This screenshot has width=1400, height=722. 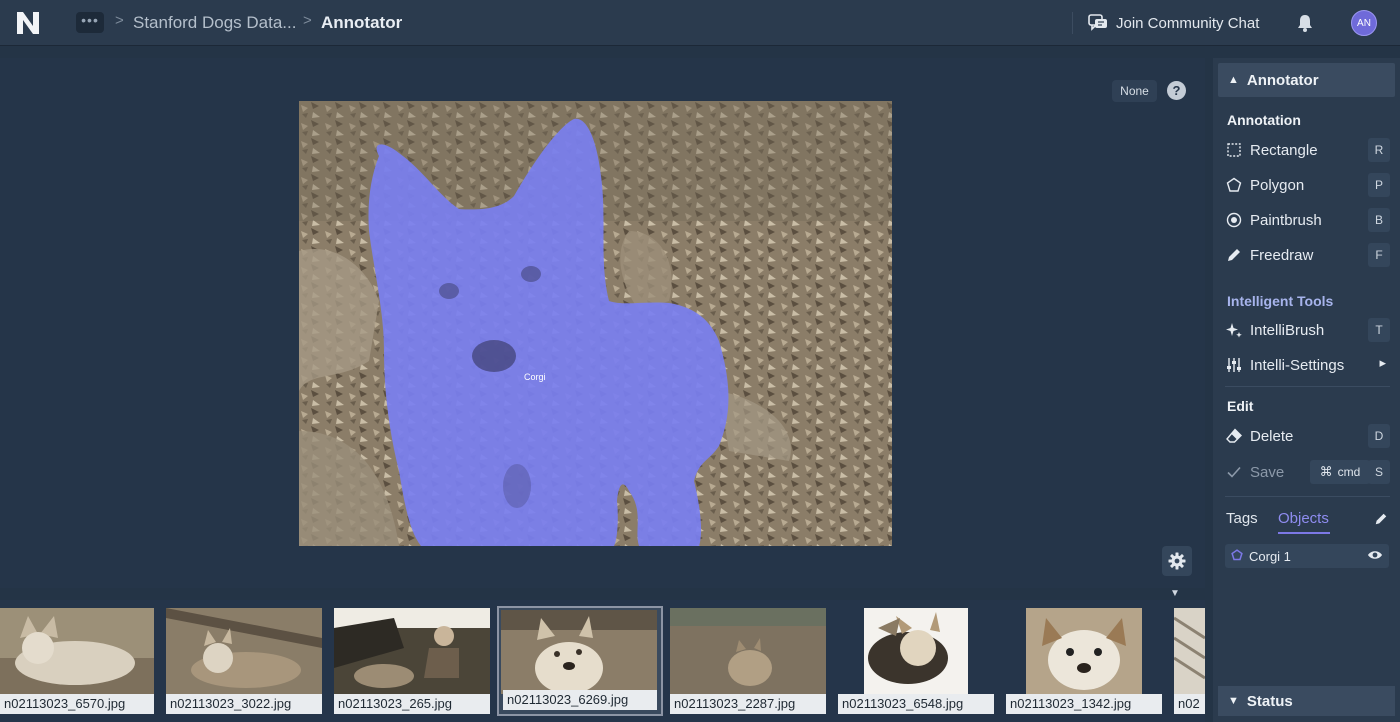 I want to click on chat-icon, so click(x=1097, y=22).